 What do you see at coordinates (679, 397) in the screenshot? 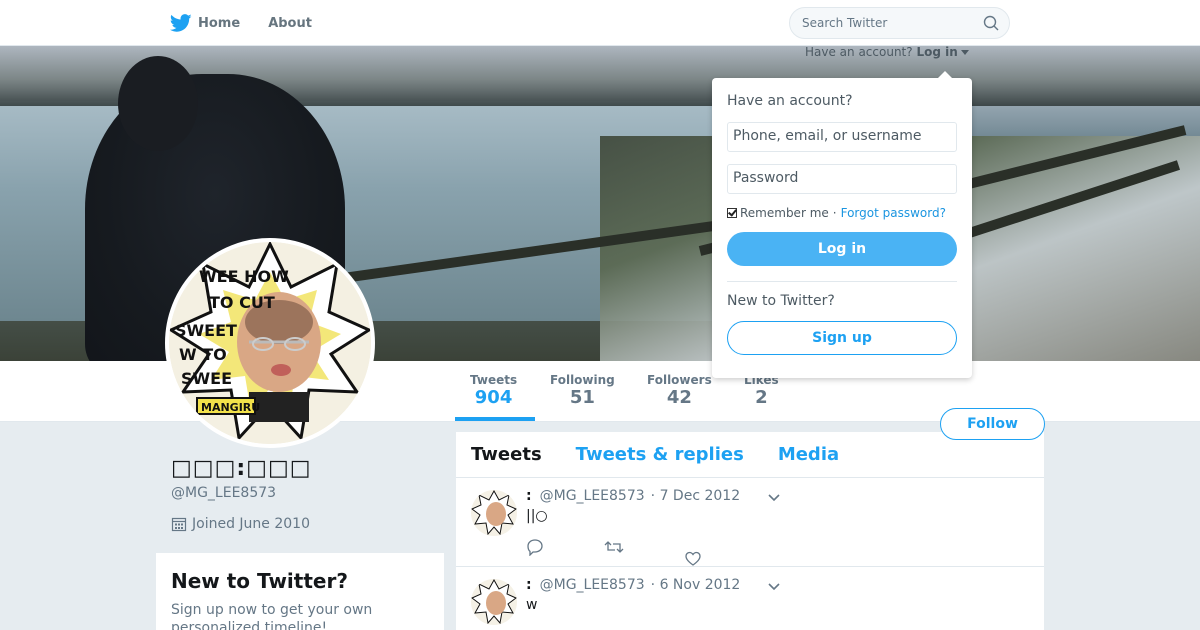
I see `stat-value: 42` at bounding box center [679, 397].